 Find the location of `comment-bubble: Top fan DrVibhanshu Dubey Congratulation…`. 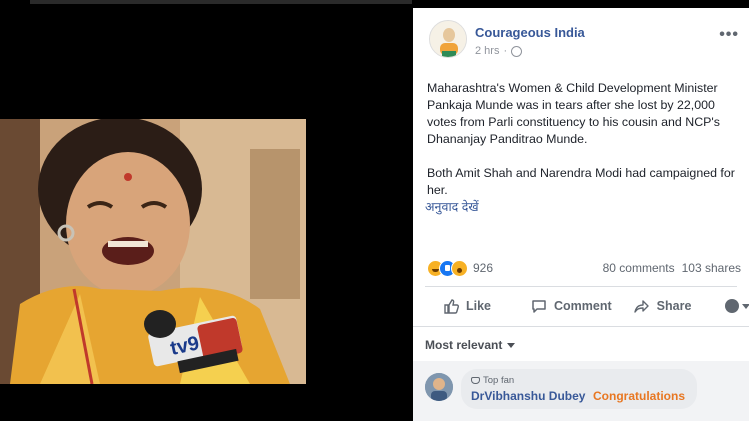

comment-bubble: Top fan DrVibhanshu Dubey Congratulation… is located at coordinates (579, 389).